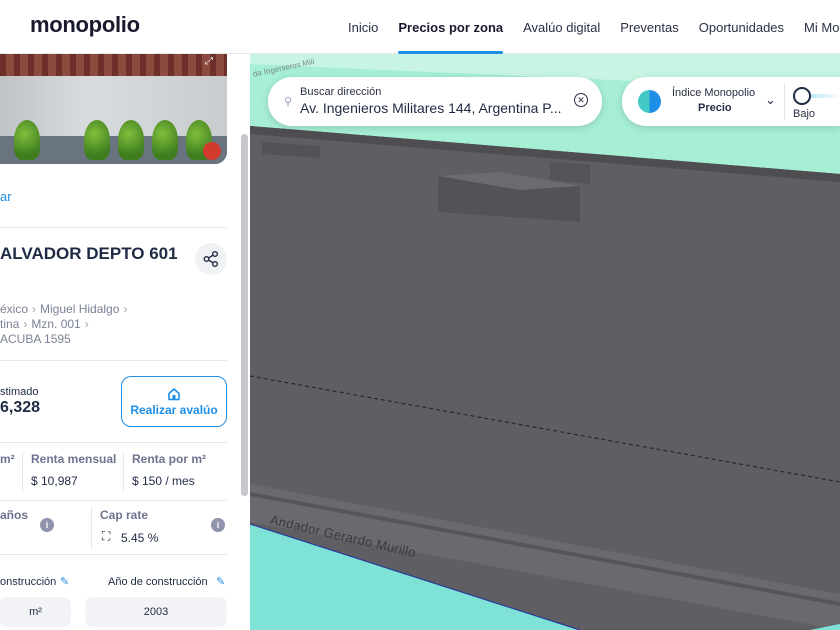 The image size is (840, 630). Describe the element at coordinates (106, 536) in the screenshot. I see `scan-icon: ⛶` at that location.